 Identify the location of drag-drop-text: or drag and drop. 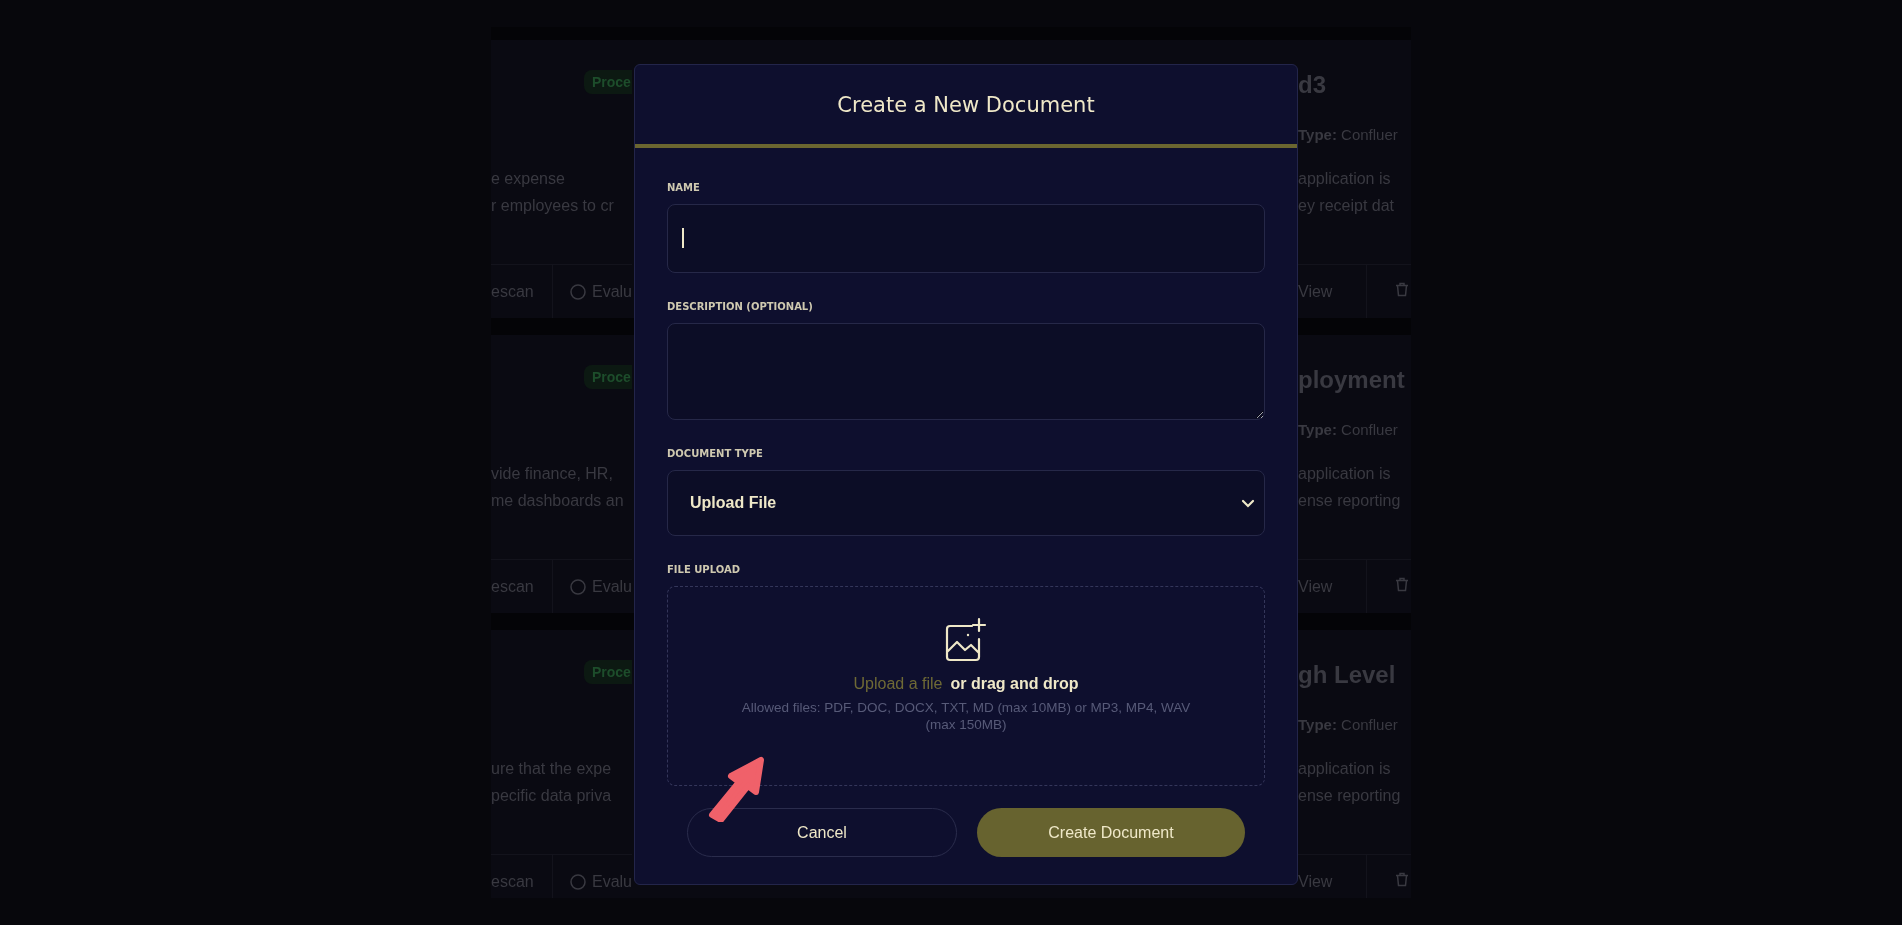
(1014, 684).